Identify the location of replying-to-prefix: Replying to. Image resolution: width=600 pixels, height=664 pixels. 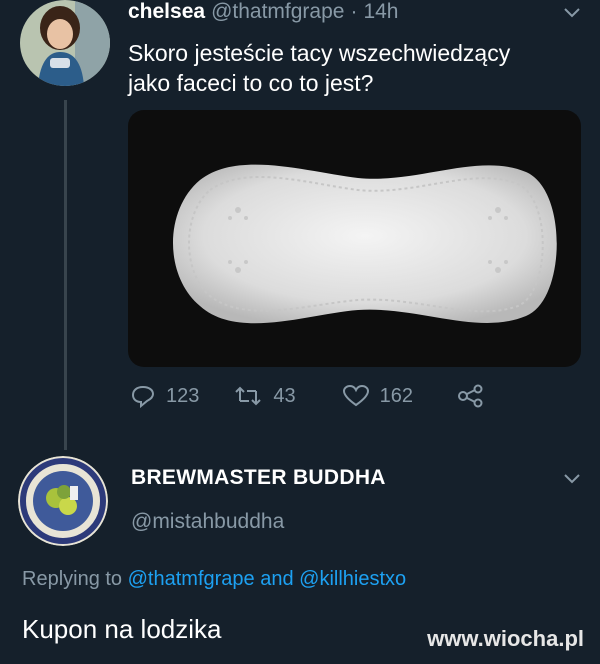
(72, 579).